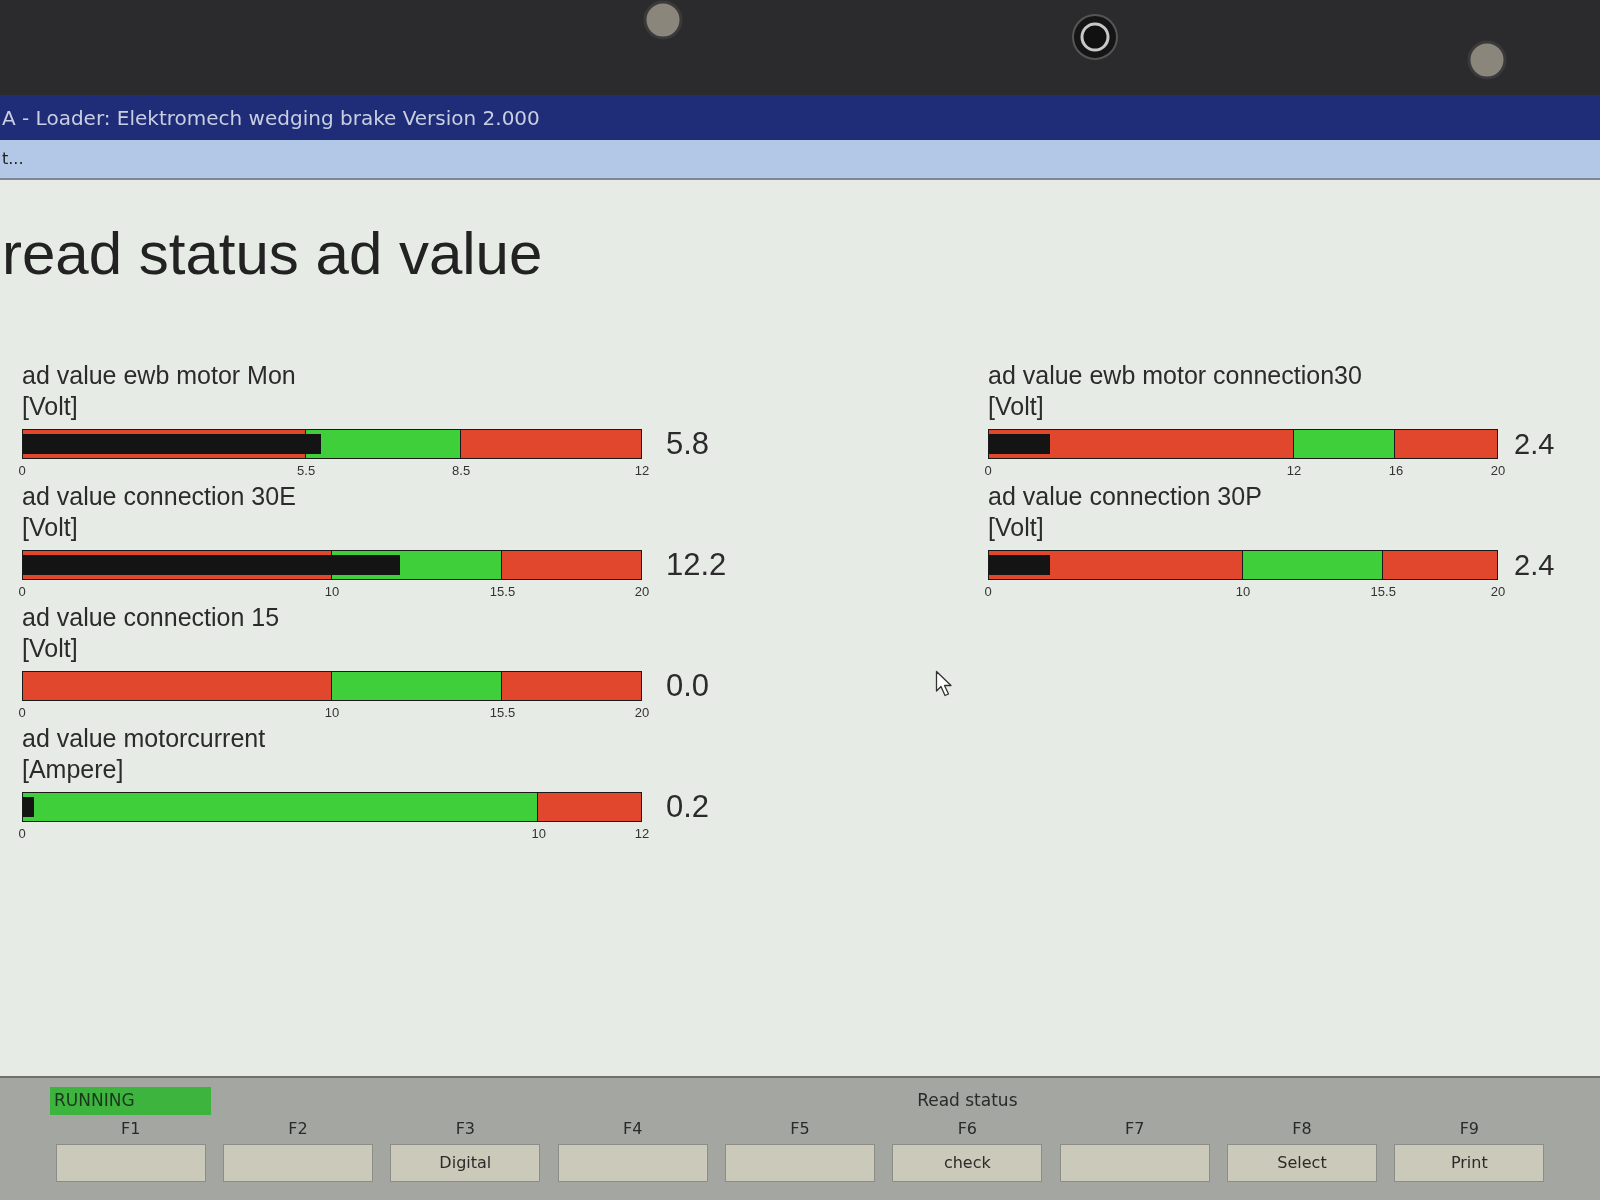  Describe the element at coordinates (1302, 1163) in the screenshot. I see `function-key-button: Select` at that location.